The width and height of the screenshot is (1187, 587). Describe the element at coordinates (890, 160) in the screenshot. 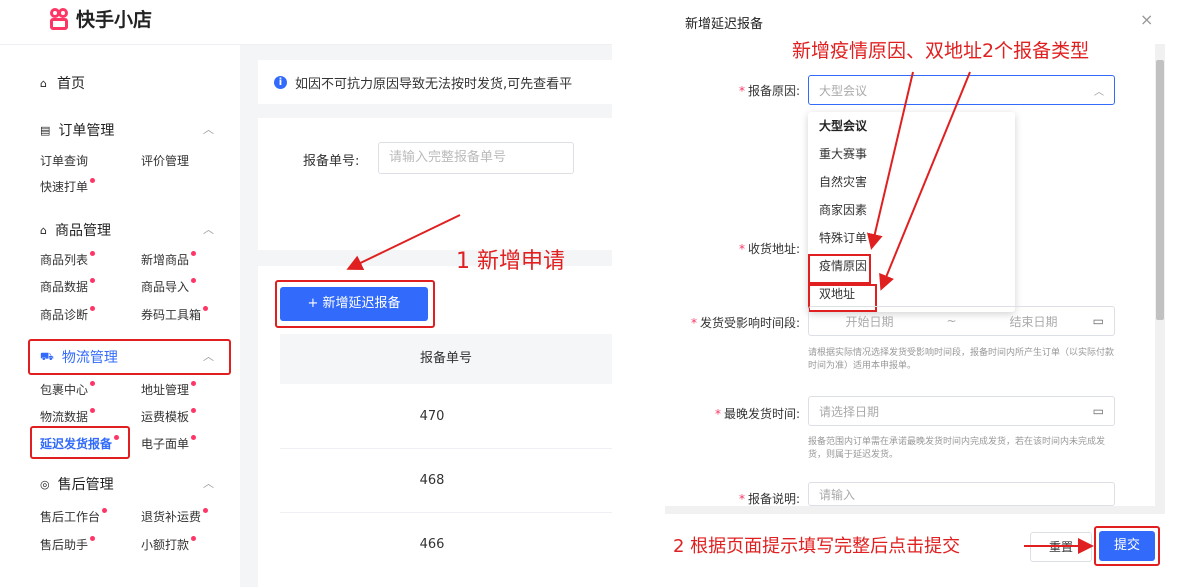

I see `arrow-to-epidemic-option` at that location.